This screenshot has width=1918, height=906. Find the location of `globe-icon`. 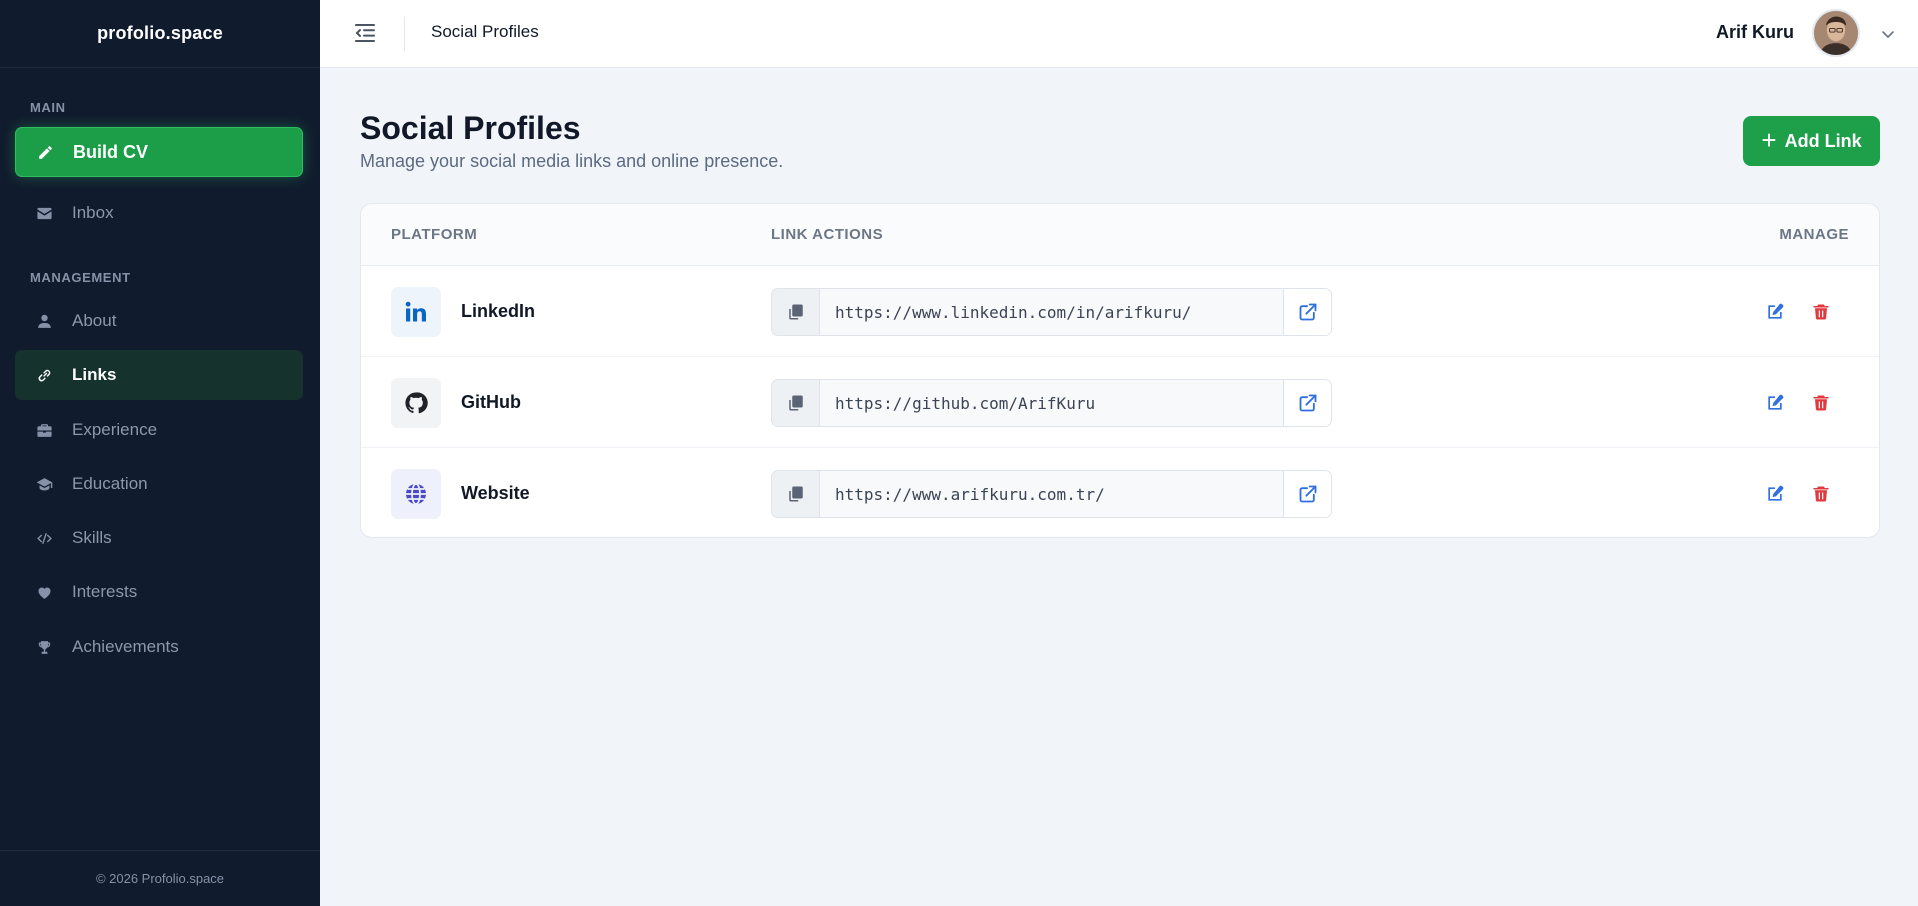

globe-icon is located at coordinates (416, 494).